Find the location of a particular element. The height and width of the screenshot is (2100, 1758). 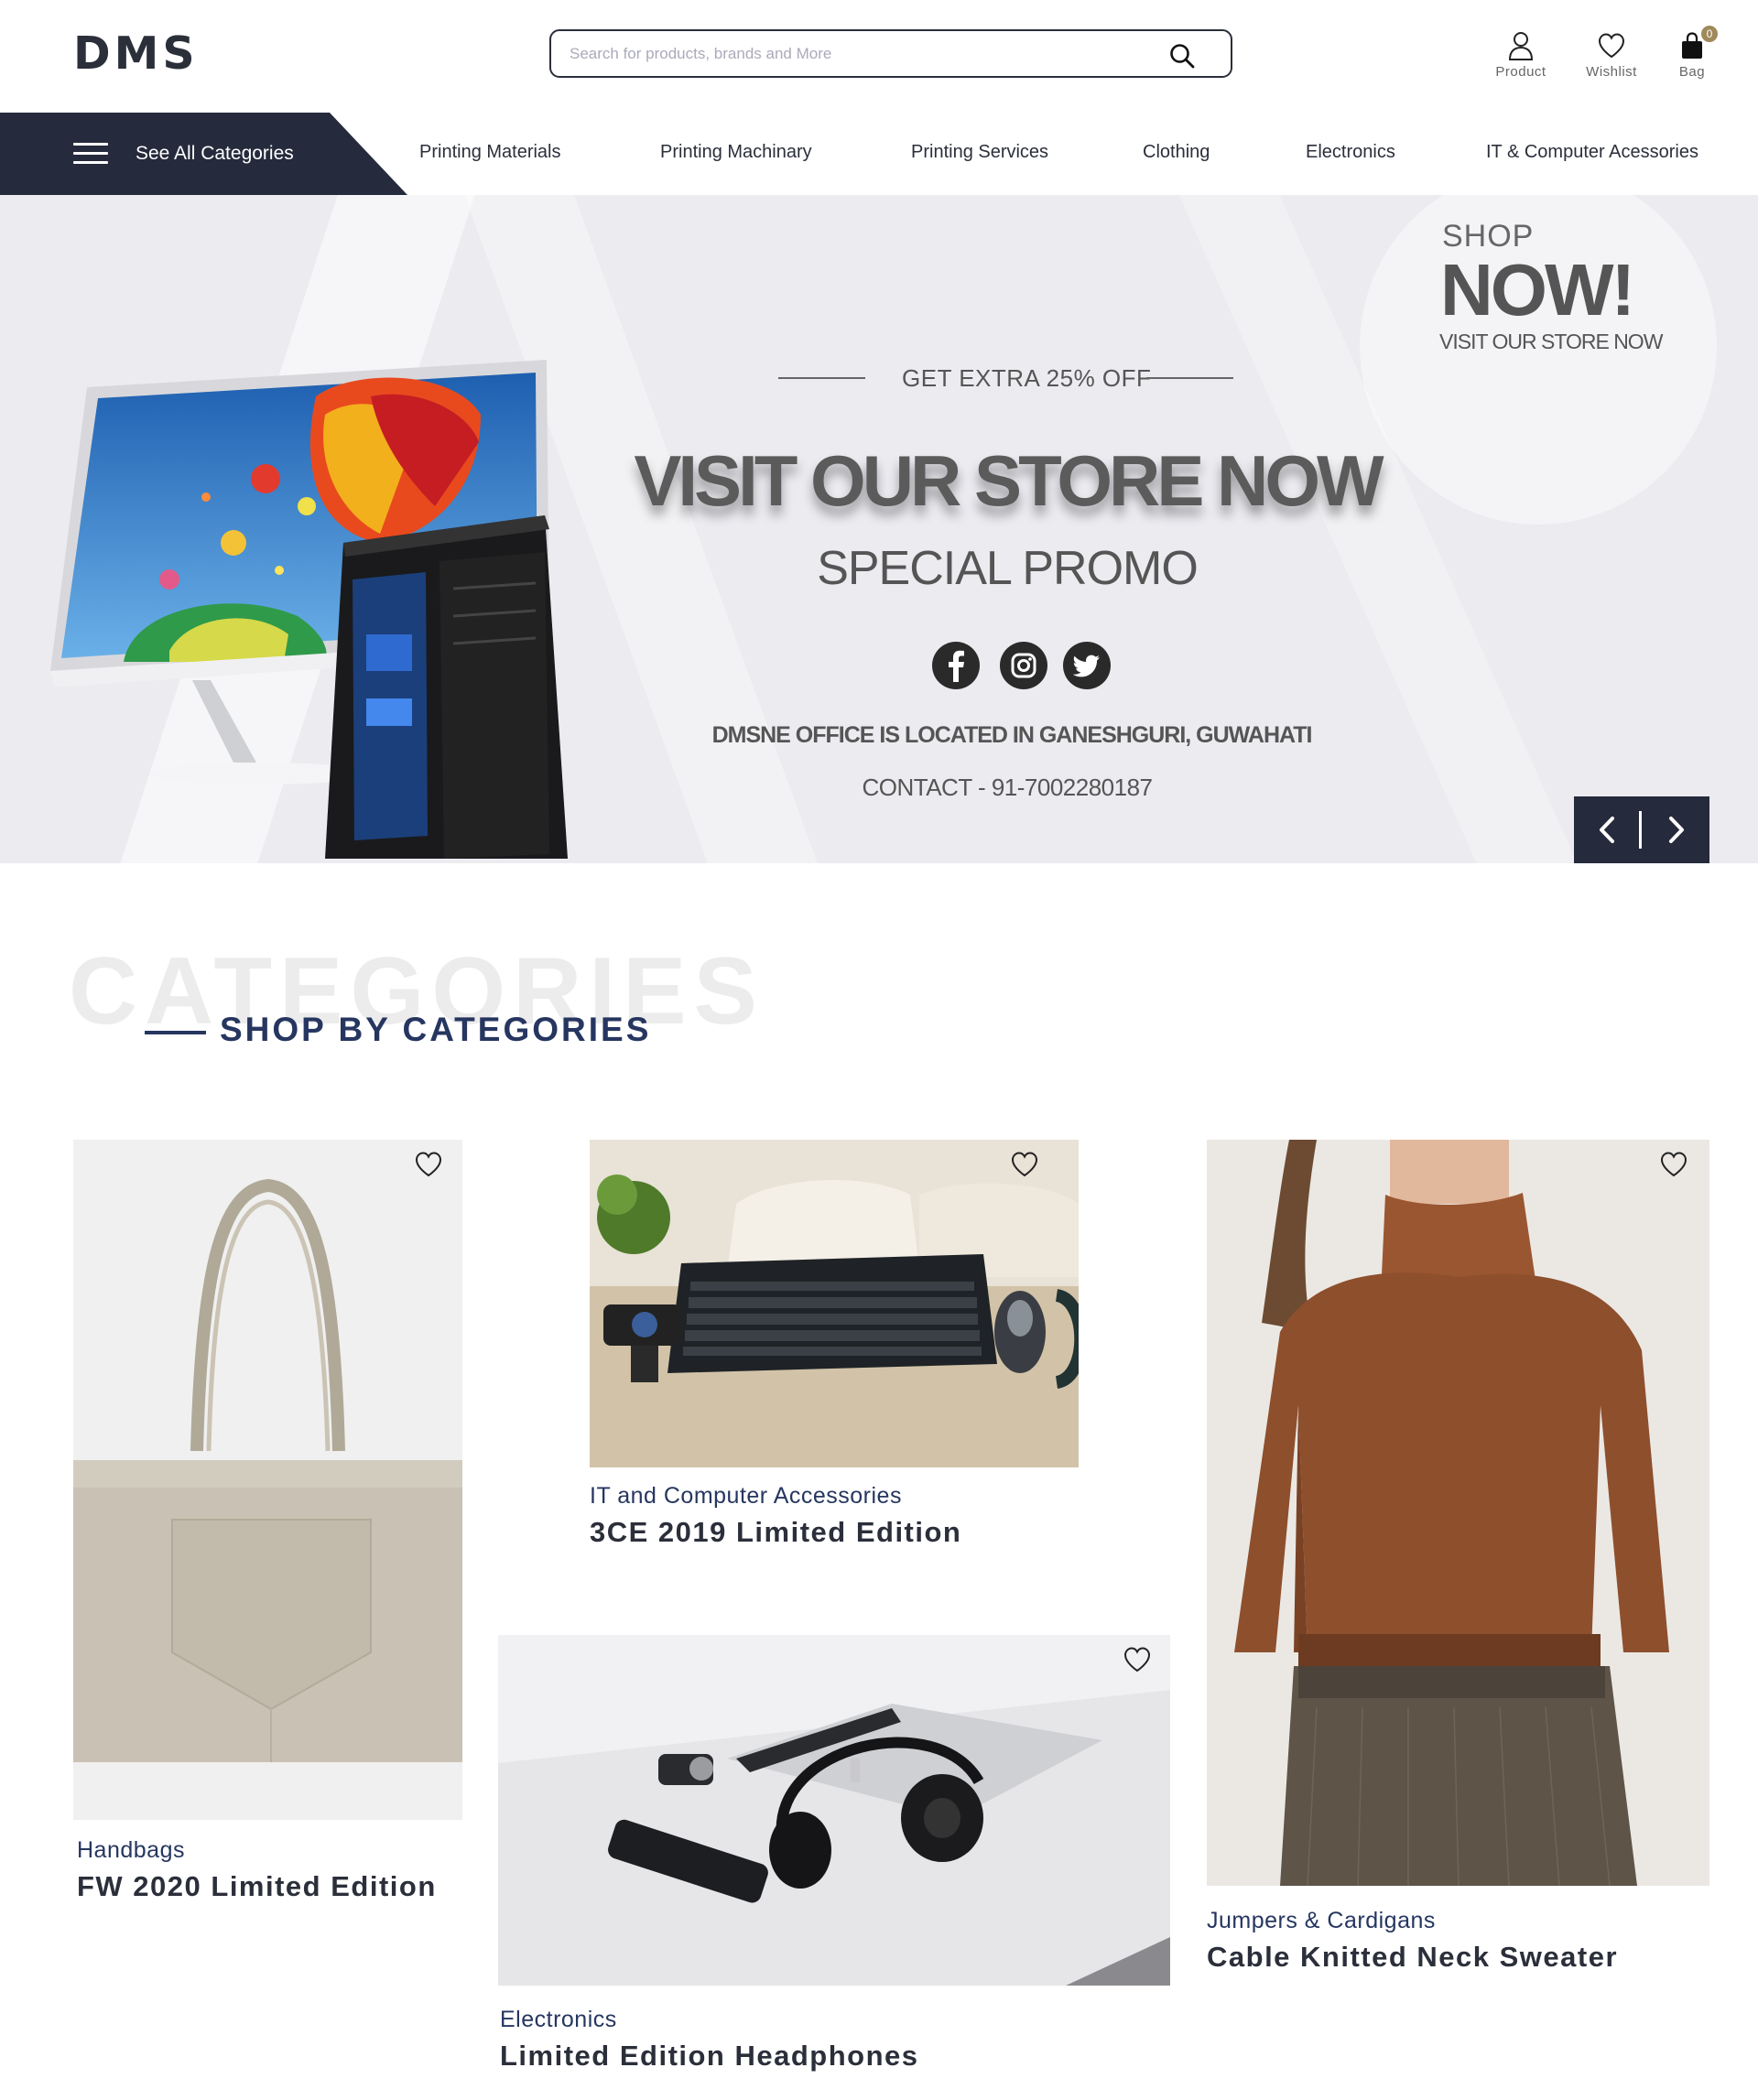

instagram-icon is located at coordinates (1024, 665).